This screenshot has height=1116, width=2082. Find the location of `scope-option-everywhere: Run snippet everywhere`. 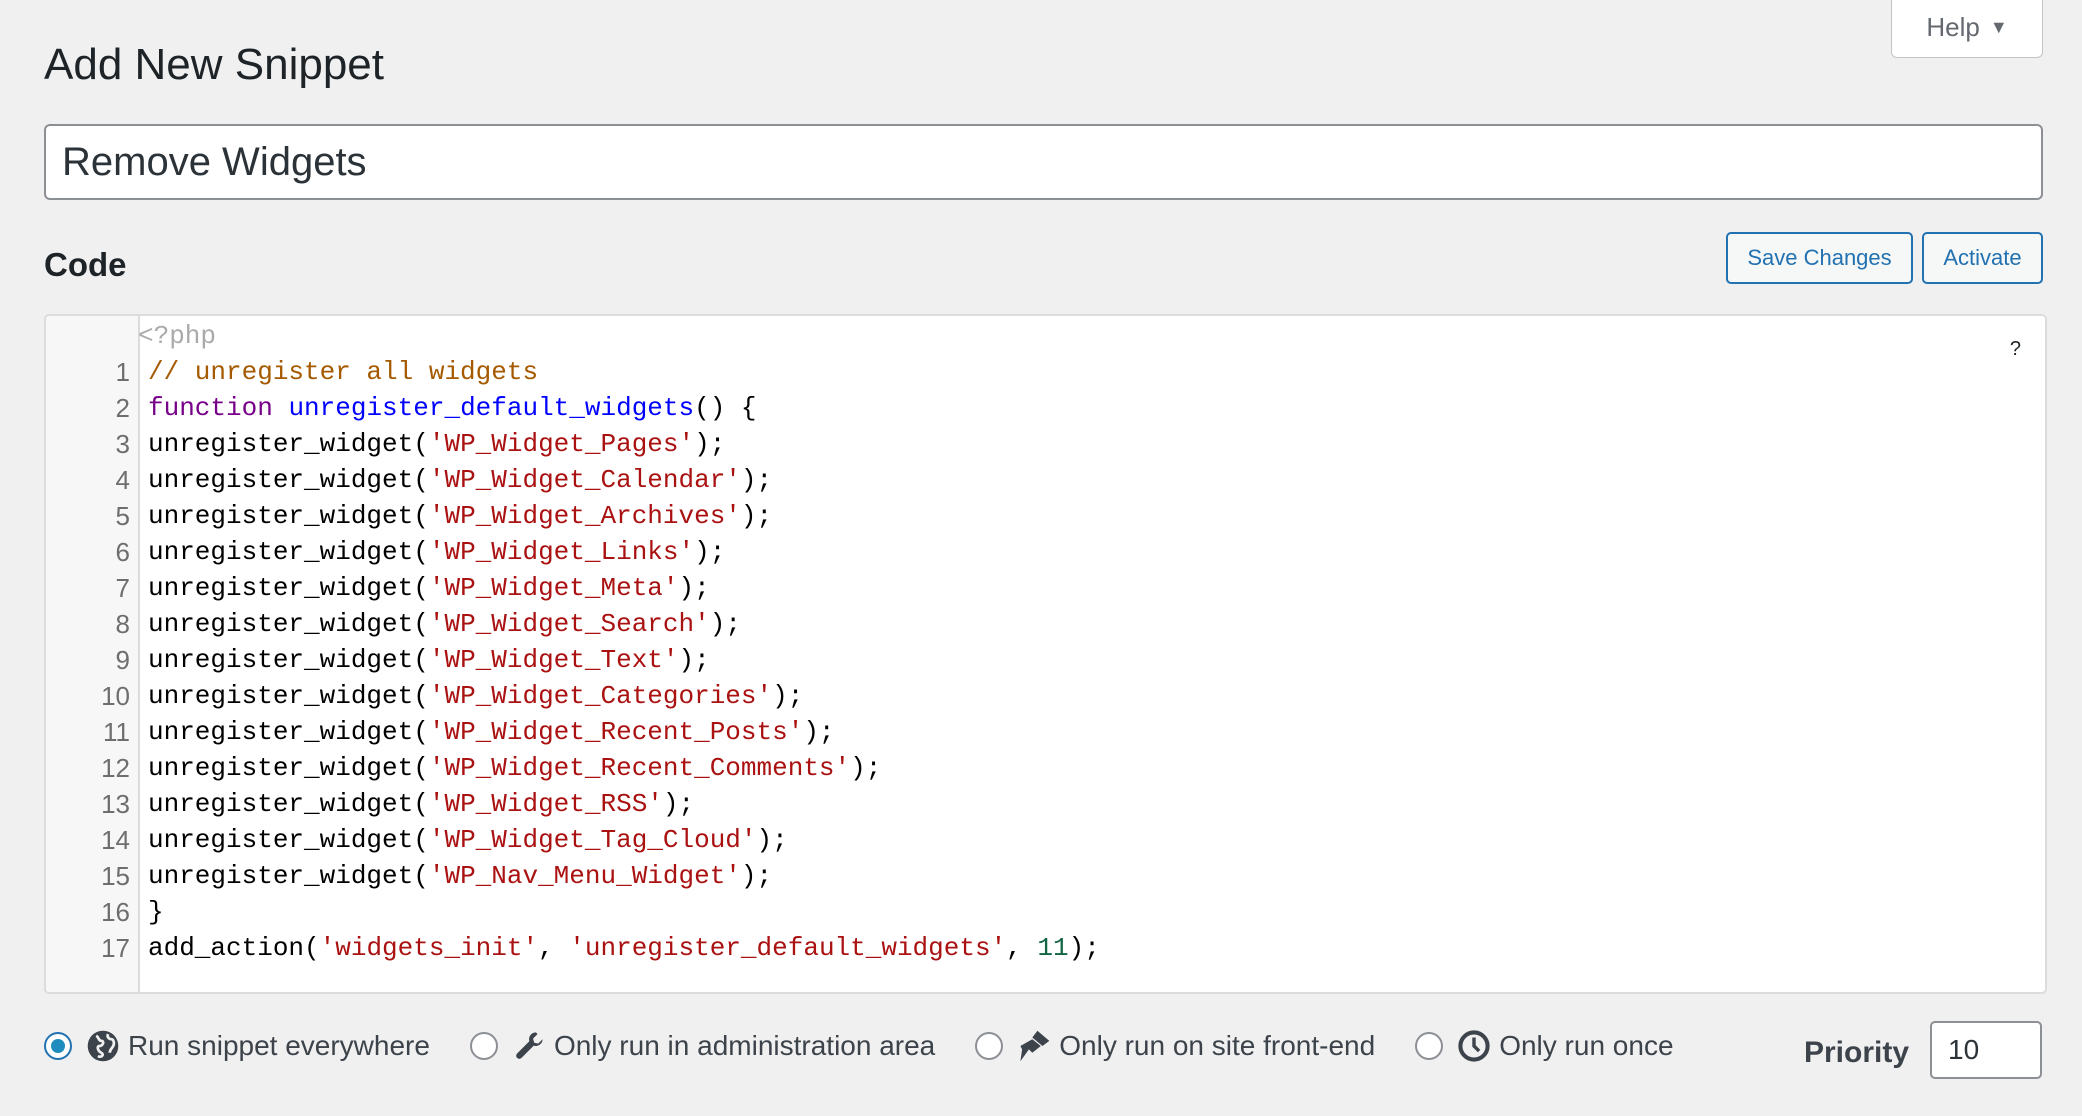

scope-option-everywhere: Run snippet everywhere is located at coordinates (237, 1046).